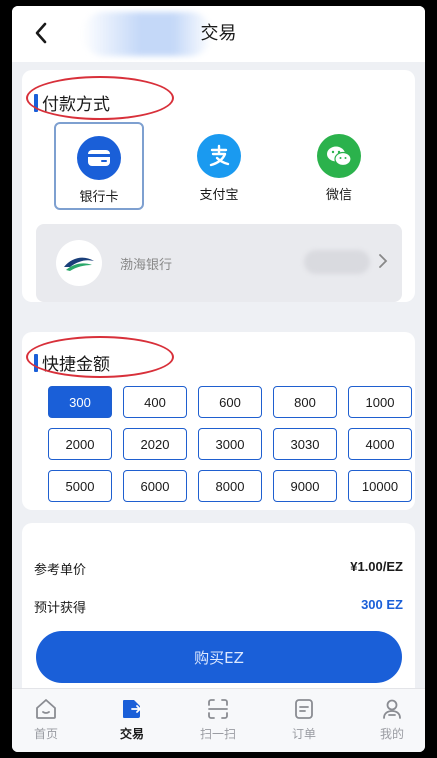 Image resolution: width=437 pixels, height=758 pixels. I want to click on pay-method-bank-card: 银行卡, so click(99, 166).